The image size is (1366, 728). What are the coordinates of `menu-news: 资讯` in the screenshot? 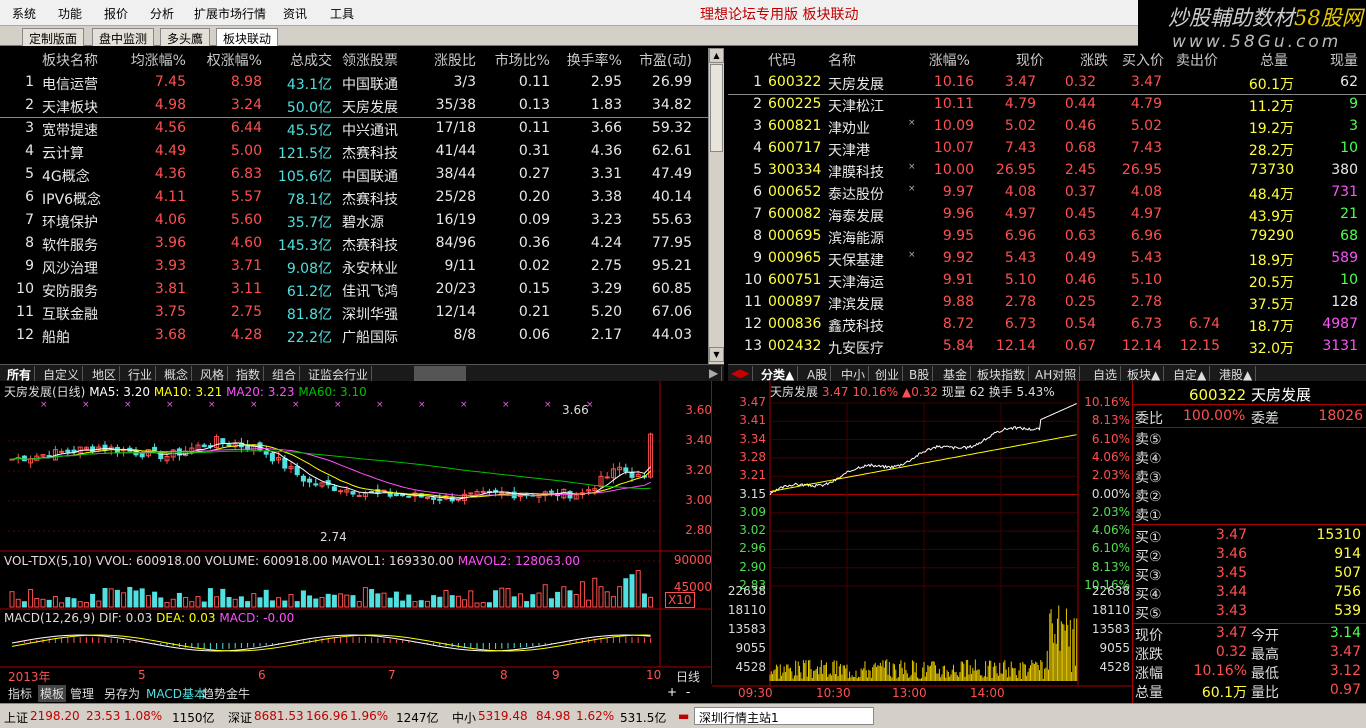 It's located at (295, 13).